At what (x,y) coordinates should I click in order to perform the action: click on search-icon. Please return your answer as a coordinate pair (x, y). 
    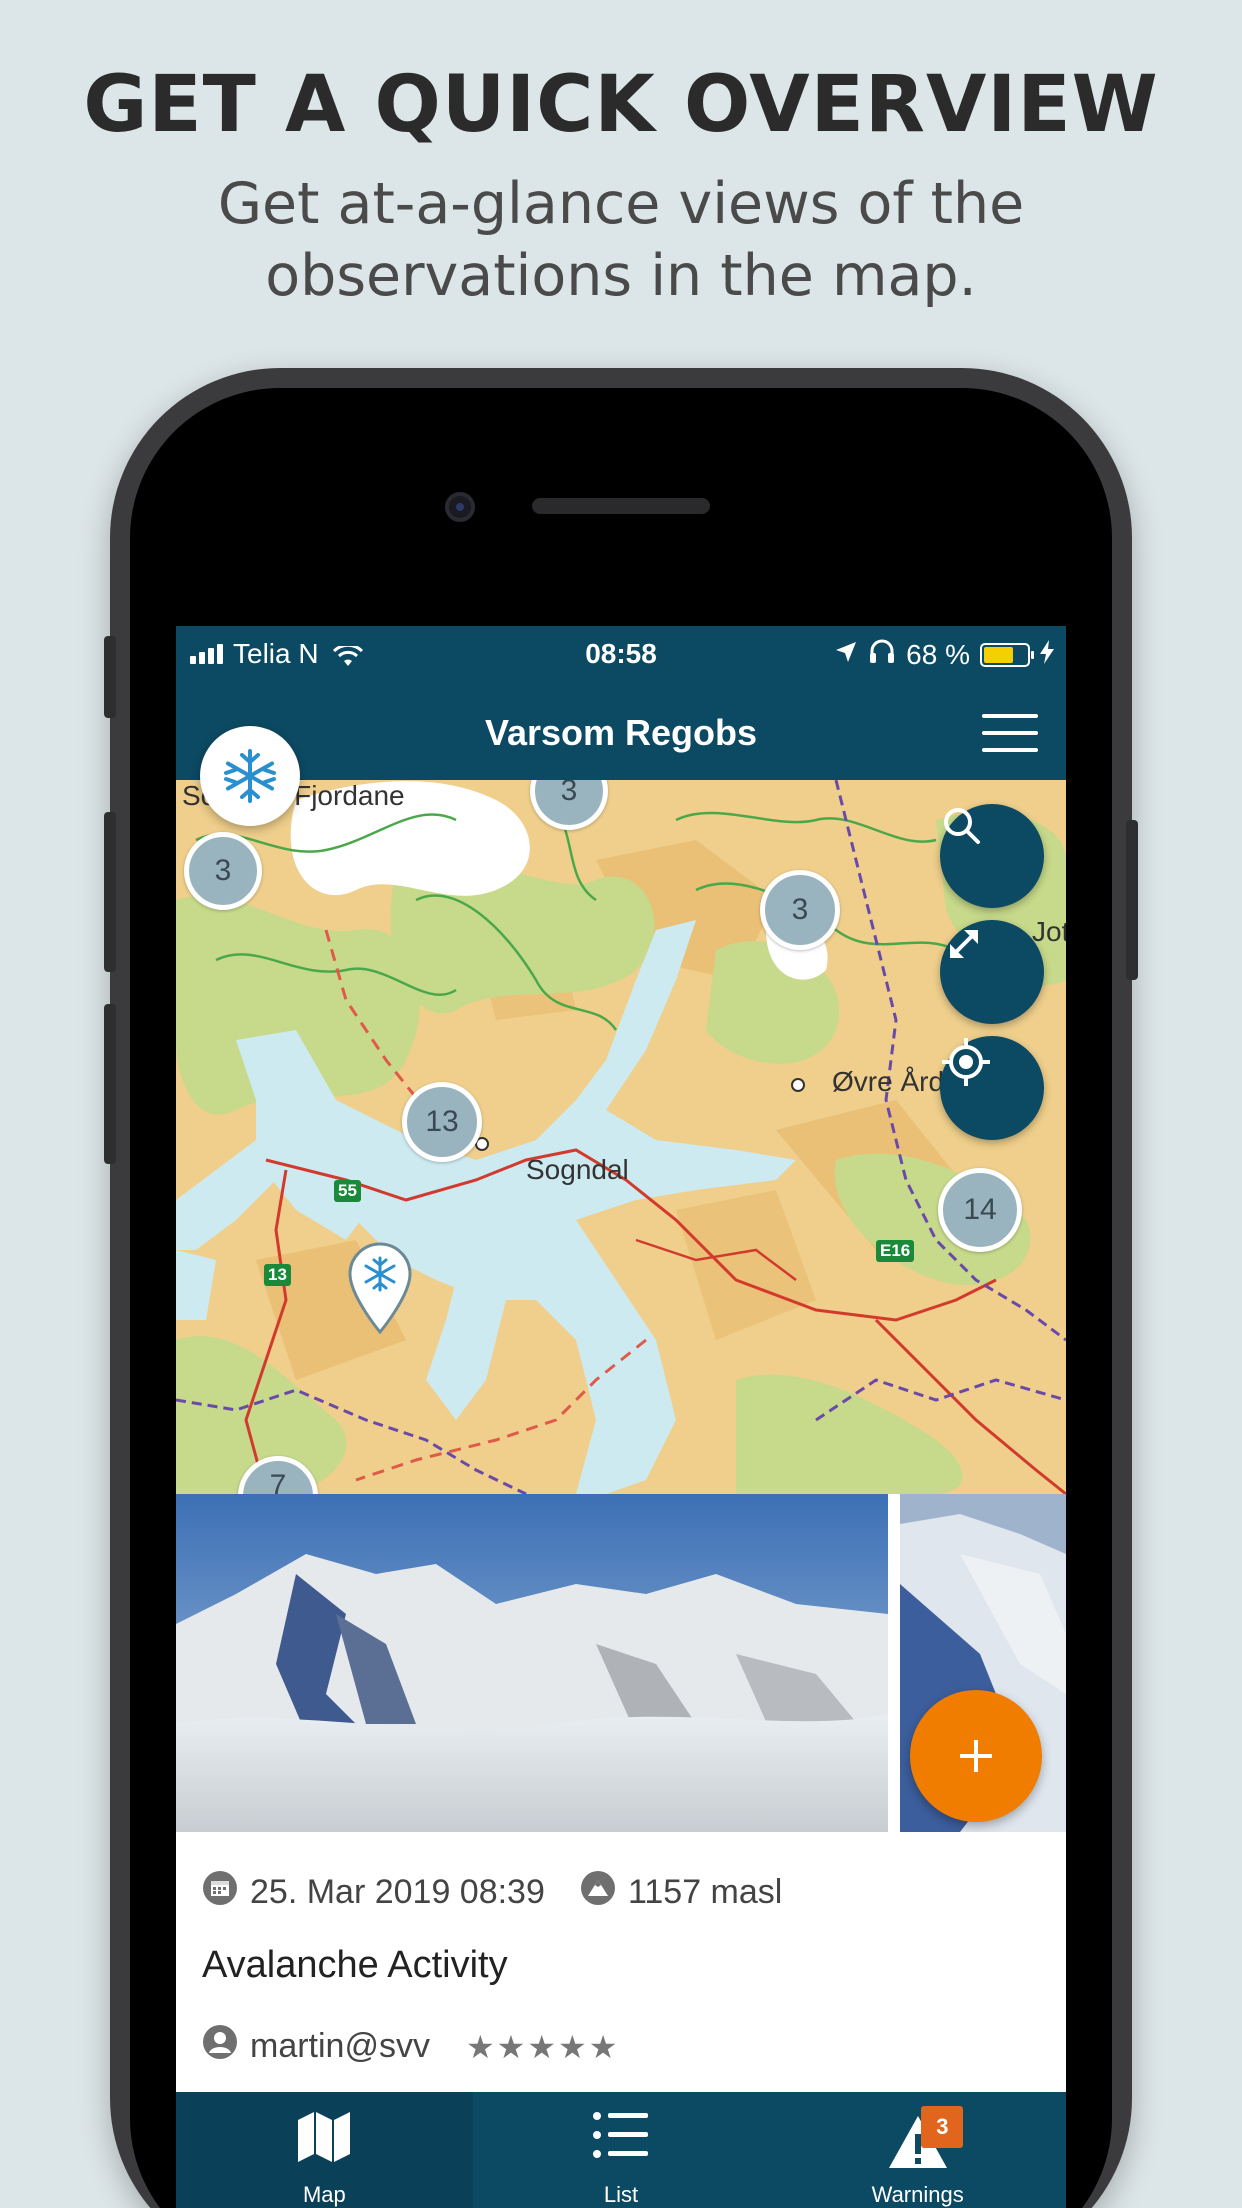
    Looking at the image, I should click on (962, 826).